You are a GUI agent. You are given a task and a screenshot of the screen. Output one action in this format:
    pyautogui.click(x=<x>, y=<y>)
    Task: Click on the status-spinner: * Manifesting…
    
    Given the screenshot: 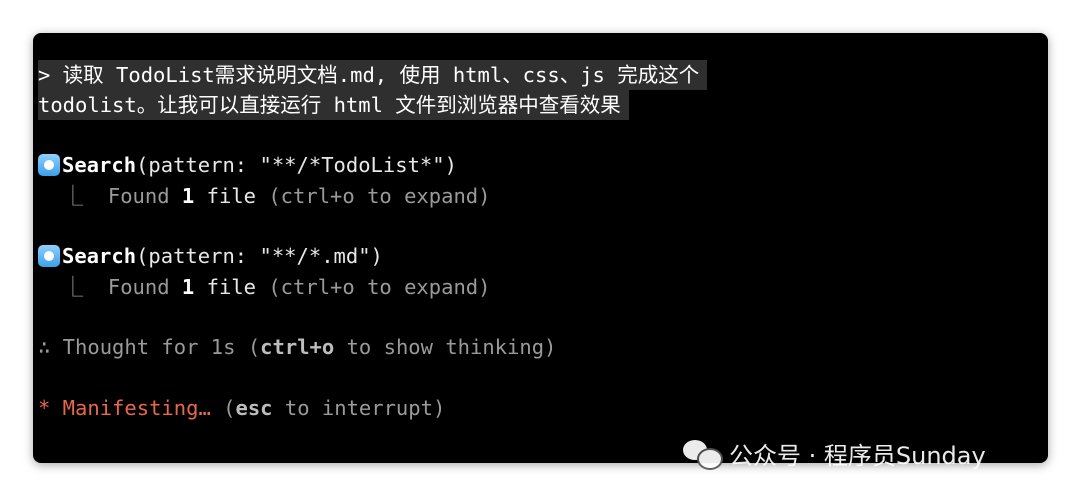 What is the action you would take?
    pyautogui.click(x=124, y=408)
    